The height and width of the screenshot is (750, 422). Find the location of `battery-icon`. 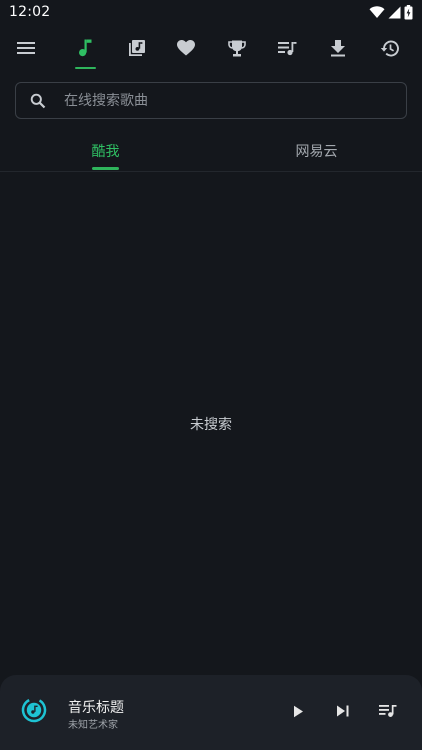

battery-icon is located at coordinates (408, 12).